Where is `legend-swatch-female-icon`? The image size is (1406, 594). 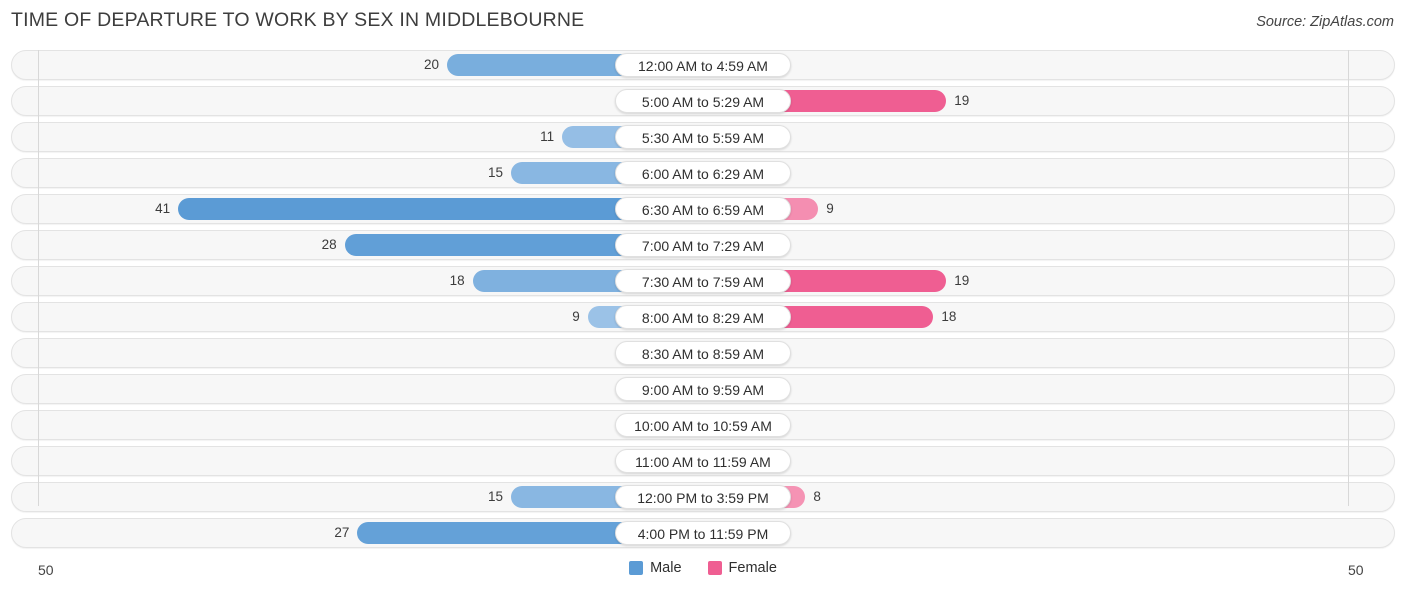
legend-swatch-female-icon is located at coordinates (714, 568).